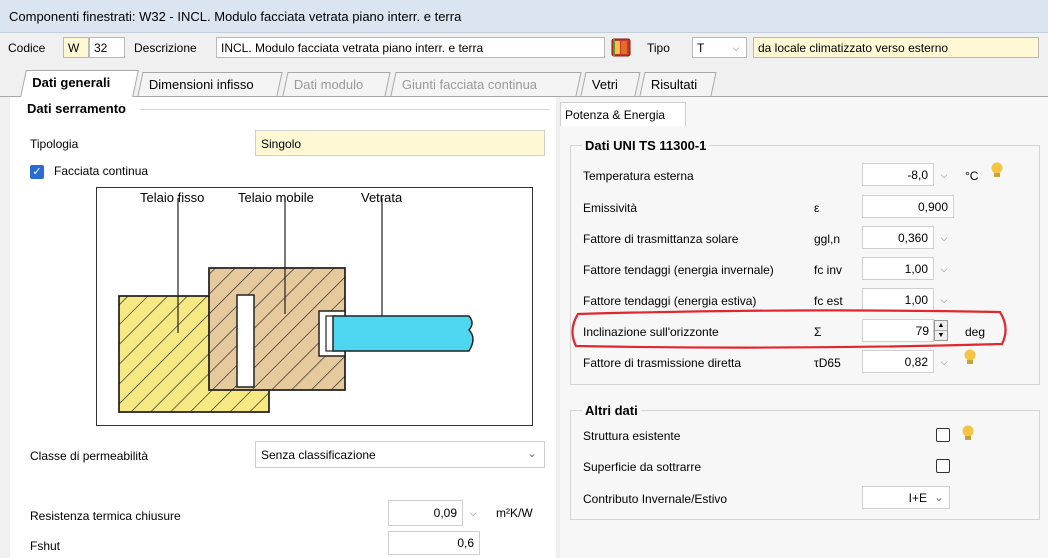 The width and height of the screenshot is (1048, 558). Describe the element at coordinates (382, 197) in the screenshot. I see `label-vetrata: Vetrata` at that location.